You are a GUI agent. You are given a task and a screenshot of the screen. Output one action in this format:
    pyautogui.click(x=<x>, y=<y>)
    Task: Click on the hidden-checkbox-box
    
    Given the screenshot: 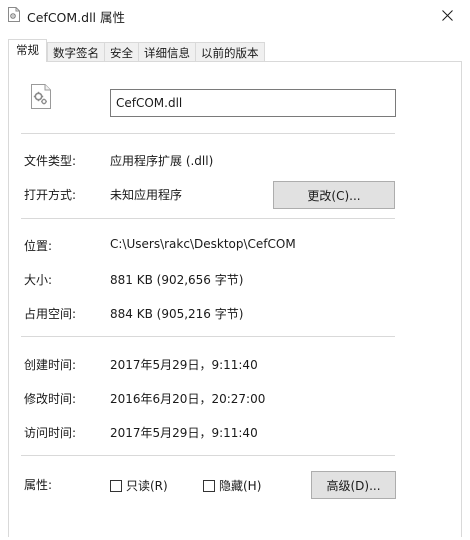 What is the action you would take?
    pyautogui.click(x=209, y=485)
    